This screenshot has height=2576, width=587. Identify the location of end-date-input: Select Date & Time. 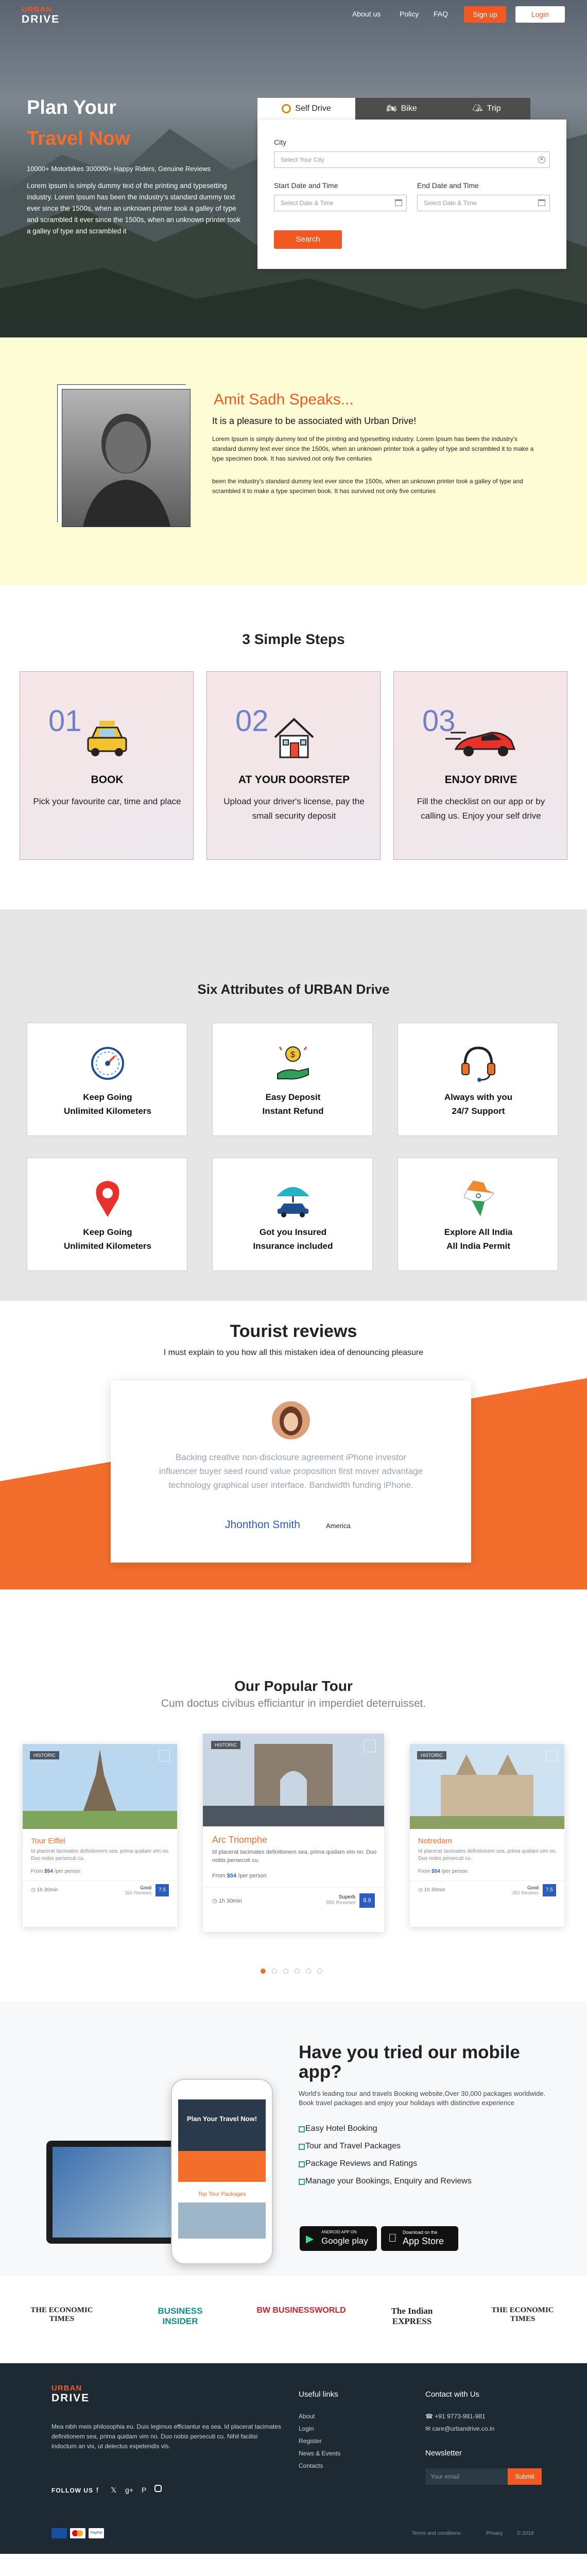
(484, 203).